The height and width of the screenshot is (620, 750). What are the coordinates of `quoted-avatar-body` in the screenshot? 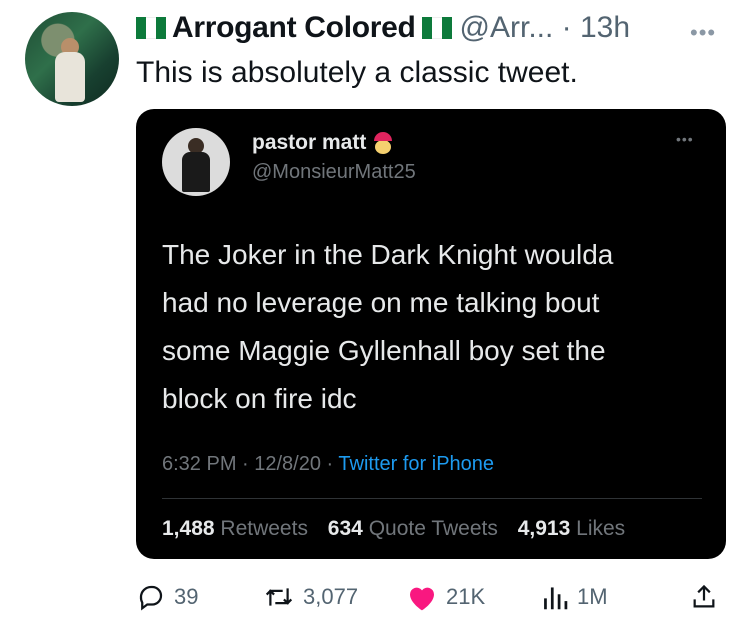 It's located at (196, 172).